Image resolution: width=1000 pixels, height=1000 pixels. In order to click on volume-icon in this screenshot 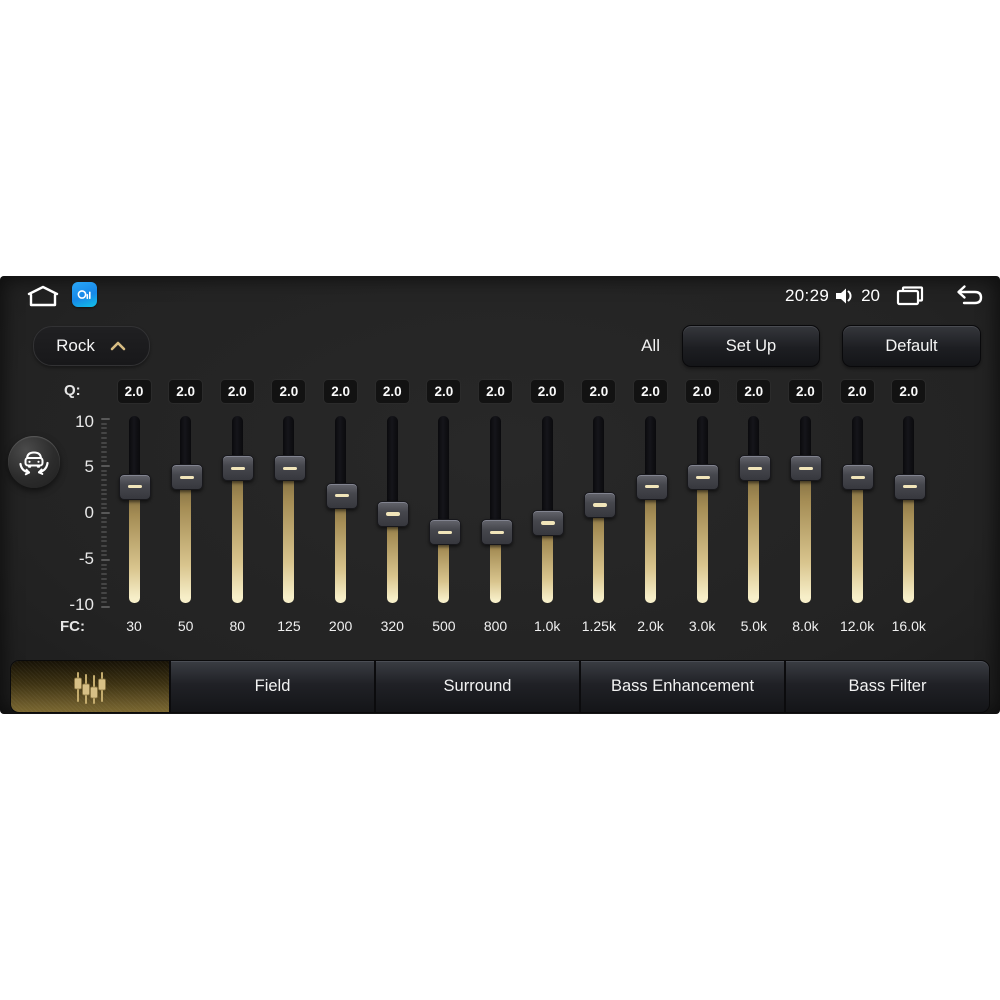, I will do `click(844, 296)`.